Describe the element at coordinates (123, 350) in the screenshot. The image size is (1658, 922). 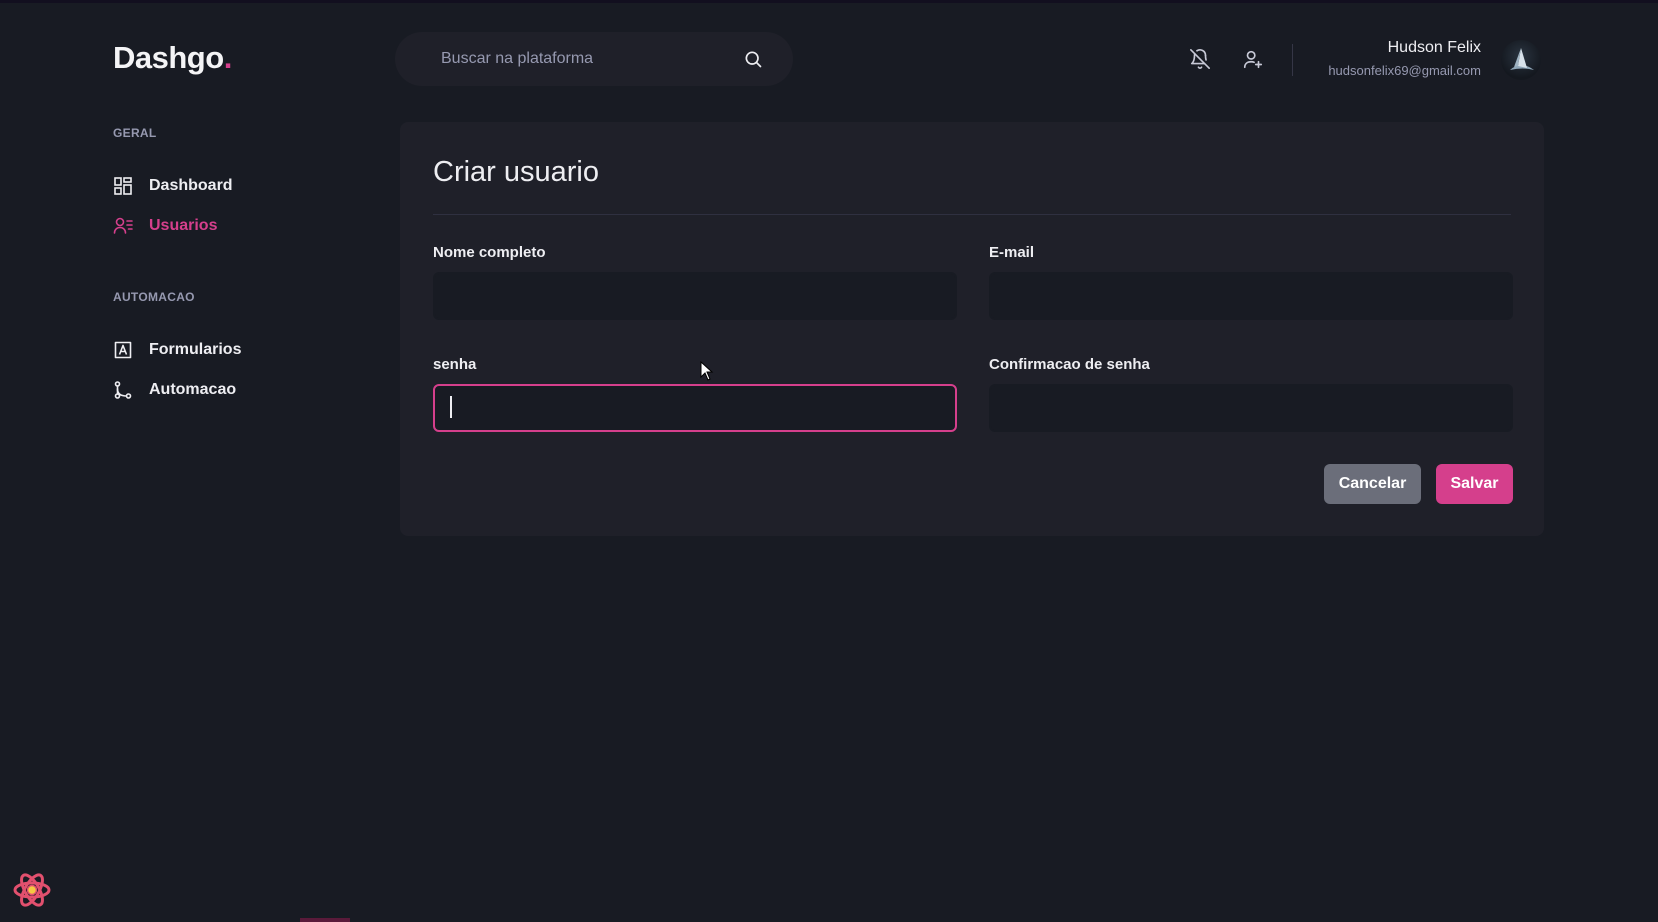
I see `form-icon` at that location.